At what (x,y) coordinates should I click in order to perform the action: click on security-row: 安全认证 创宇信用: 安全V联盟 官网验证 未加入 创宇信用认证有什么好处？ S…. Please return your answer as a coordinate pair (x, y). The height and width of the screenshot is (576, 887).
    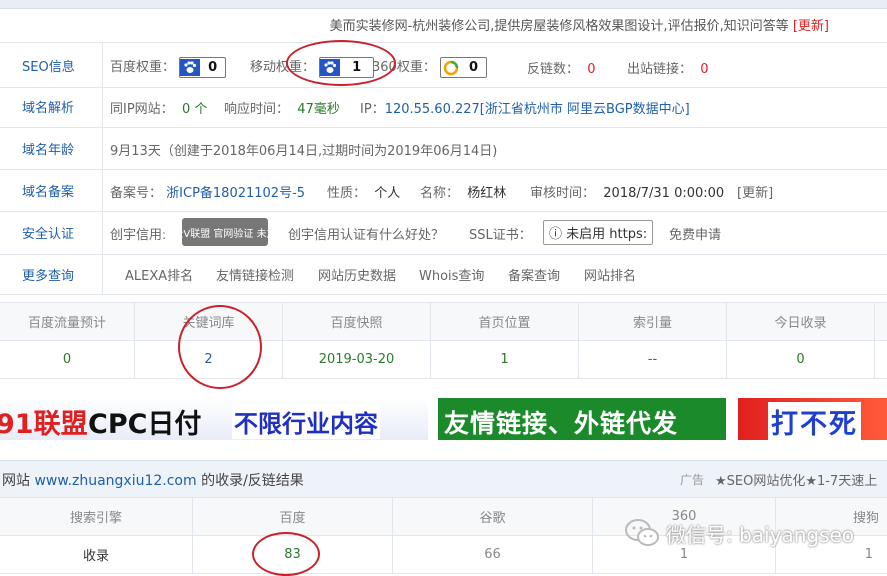
    Looking at the image, I should click on (443, 233).